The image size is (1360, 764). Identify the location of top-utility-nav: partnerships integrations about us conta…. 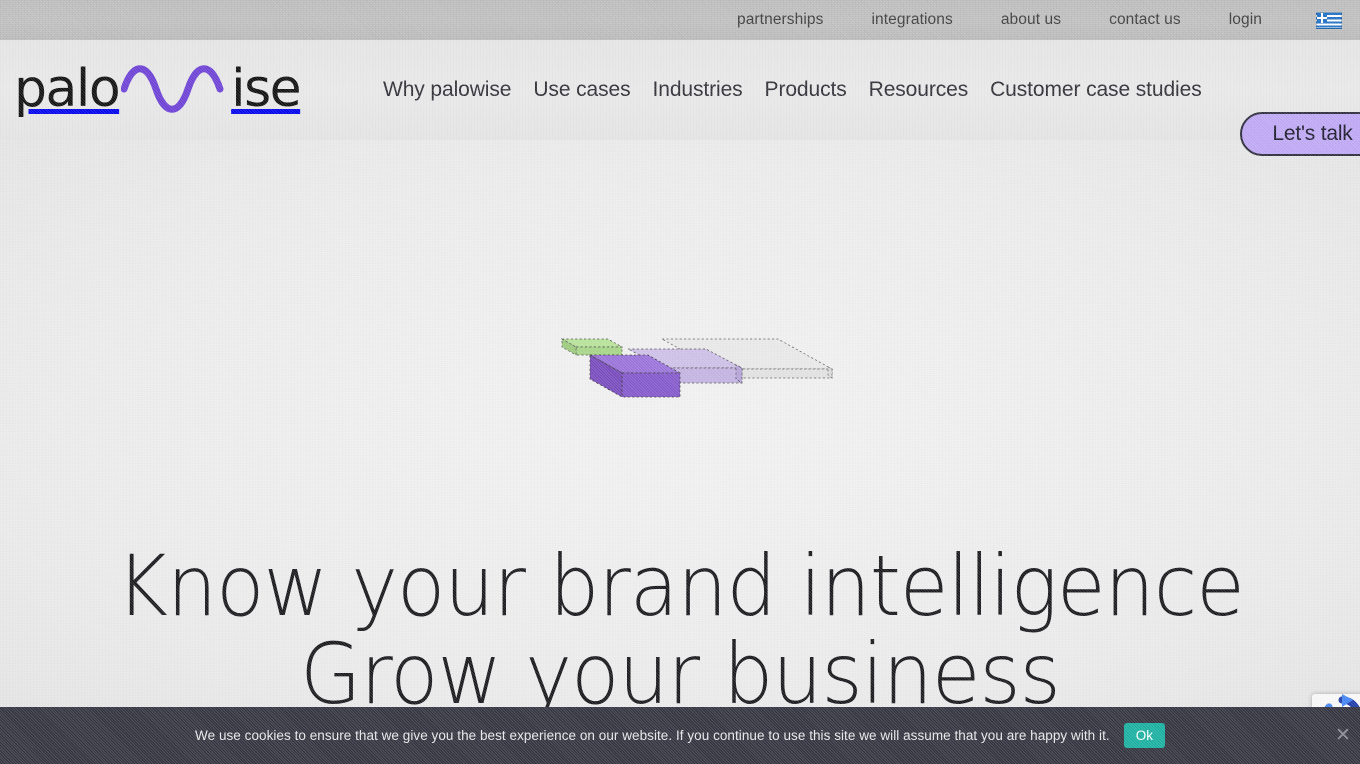
(1048, 20).